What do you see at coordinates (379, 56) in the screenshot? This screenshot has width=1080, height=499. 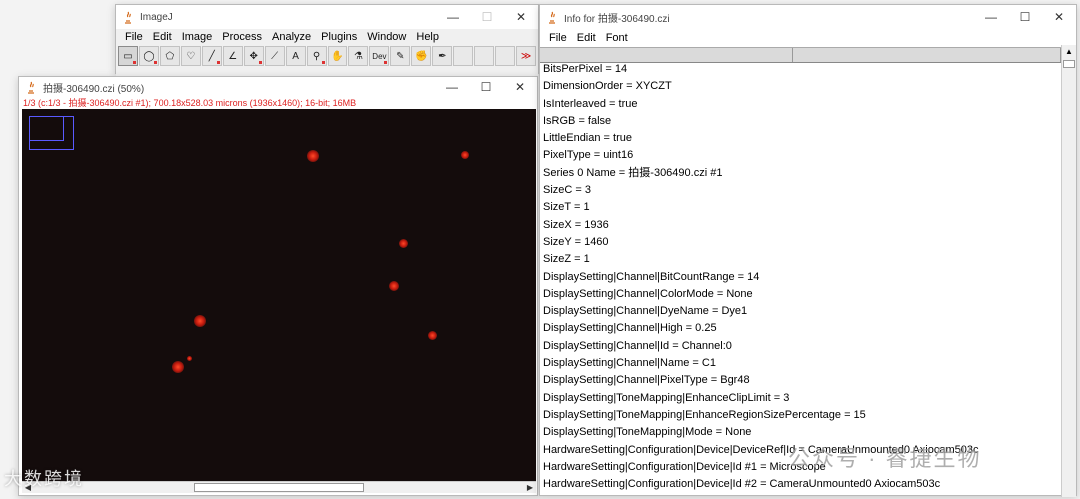 I see `dev-tool-icon: Dev` at bounding box center [379, 56].